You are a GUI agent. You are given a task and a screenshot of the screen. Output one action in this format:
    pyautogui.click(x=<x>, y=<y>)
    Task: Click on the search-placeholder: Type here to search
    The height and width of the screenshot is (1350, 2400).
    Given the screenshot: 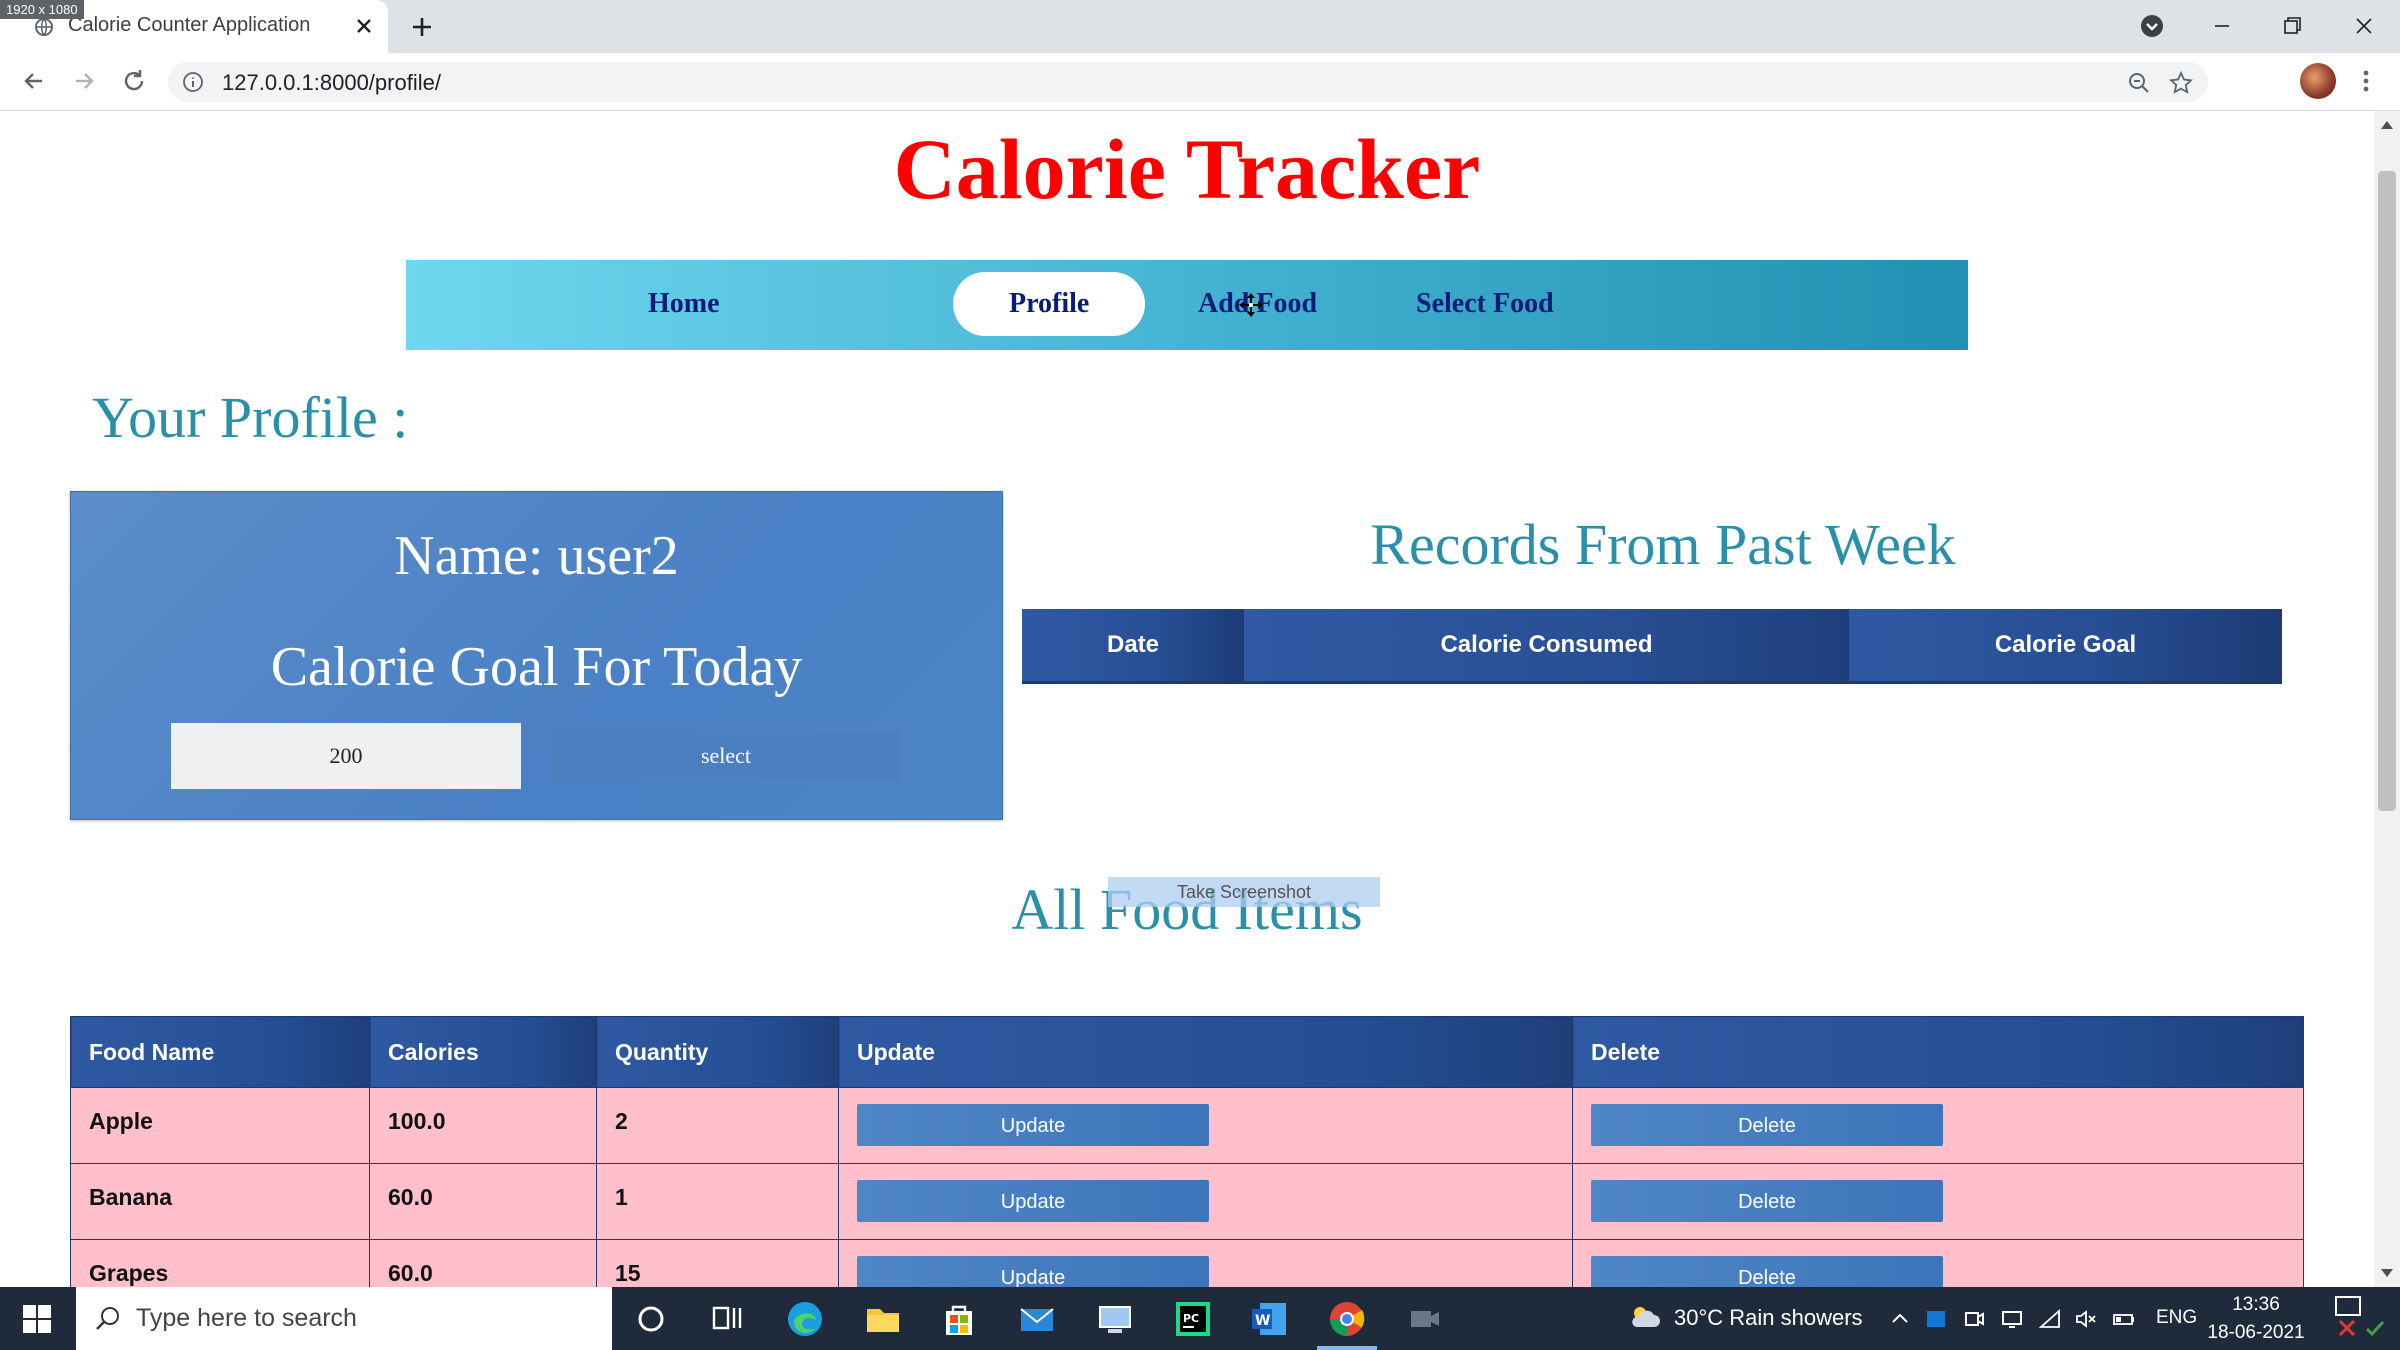 What is the action you would take?
    pyautogui.click(x=246, y=1318)
    